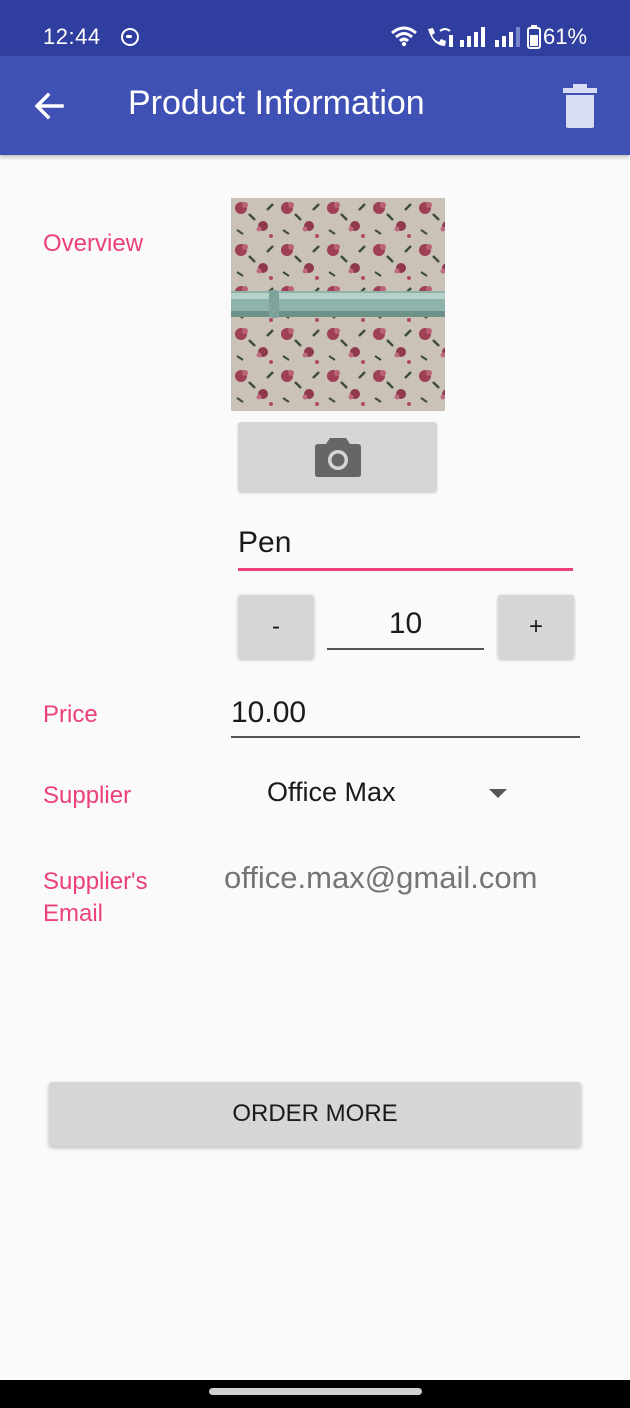  I want to click on trash-icon, so click(580, 106).